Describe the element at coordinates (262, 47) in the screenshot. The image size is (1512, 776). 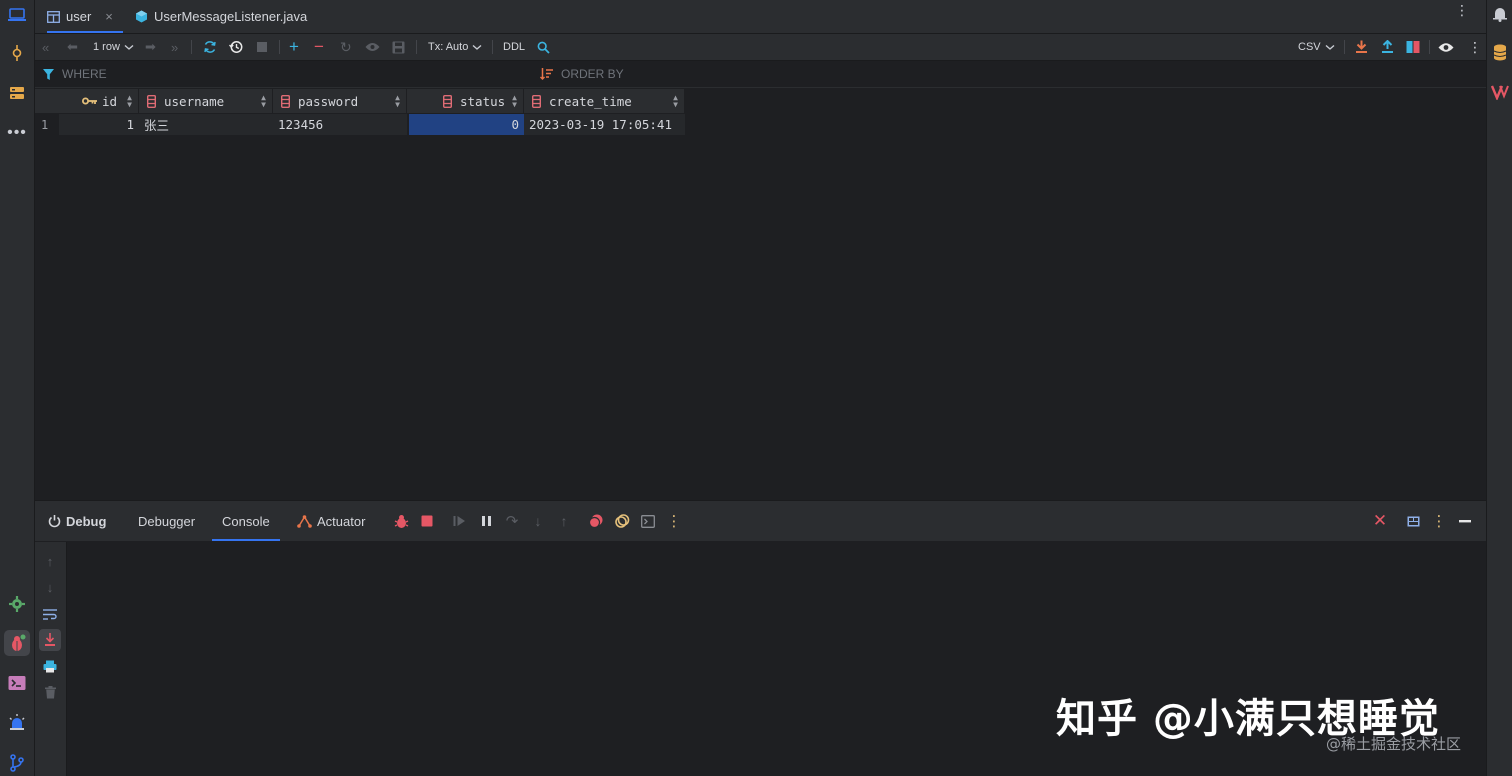
I see `stop-icon` at that location.